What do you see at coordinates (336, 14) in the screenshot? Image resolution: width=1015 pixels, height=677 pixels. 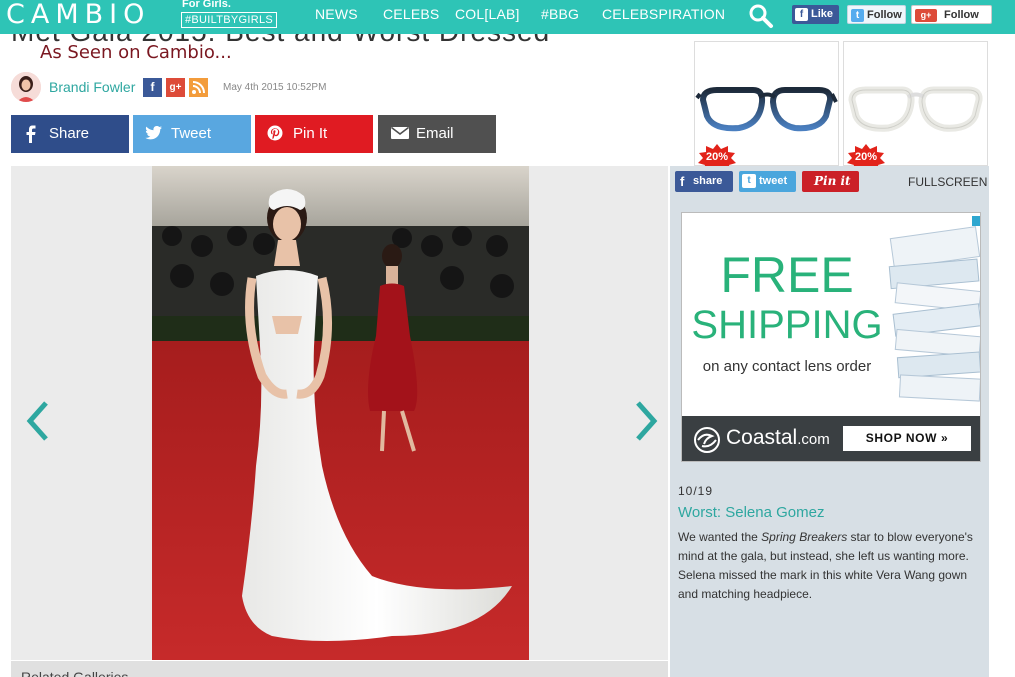 I see `nav-news: NEWS` at bounding box center [336, 14].